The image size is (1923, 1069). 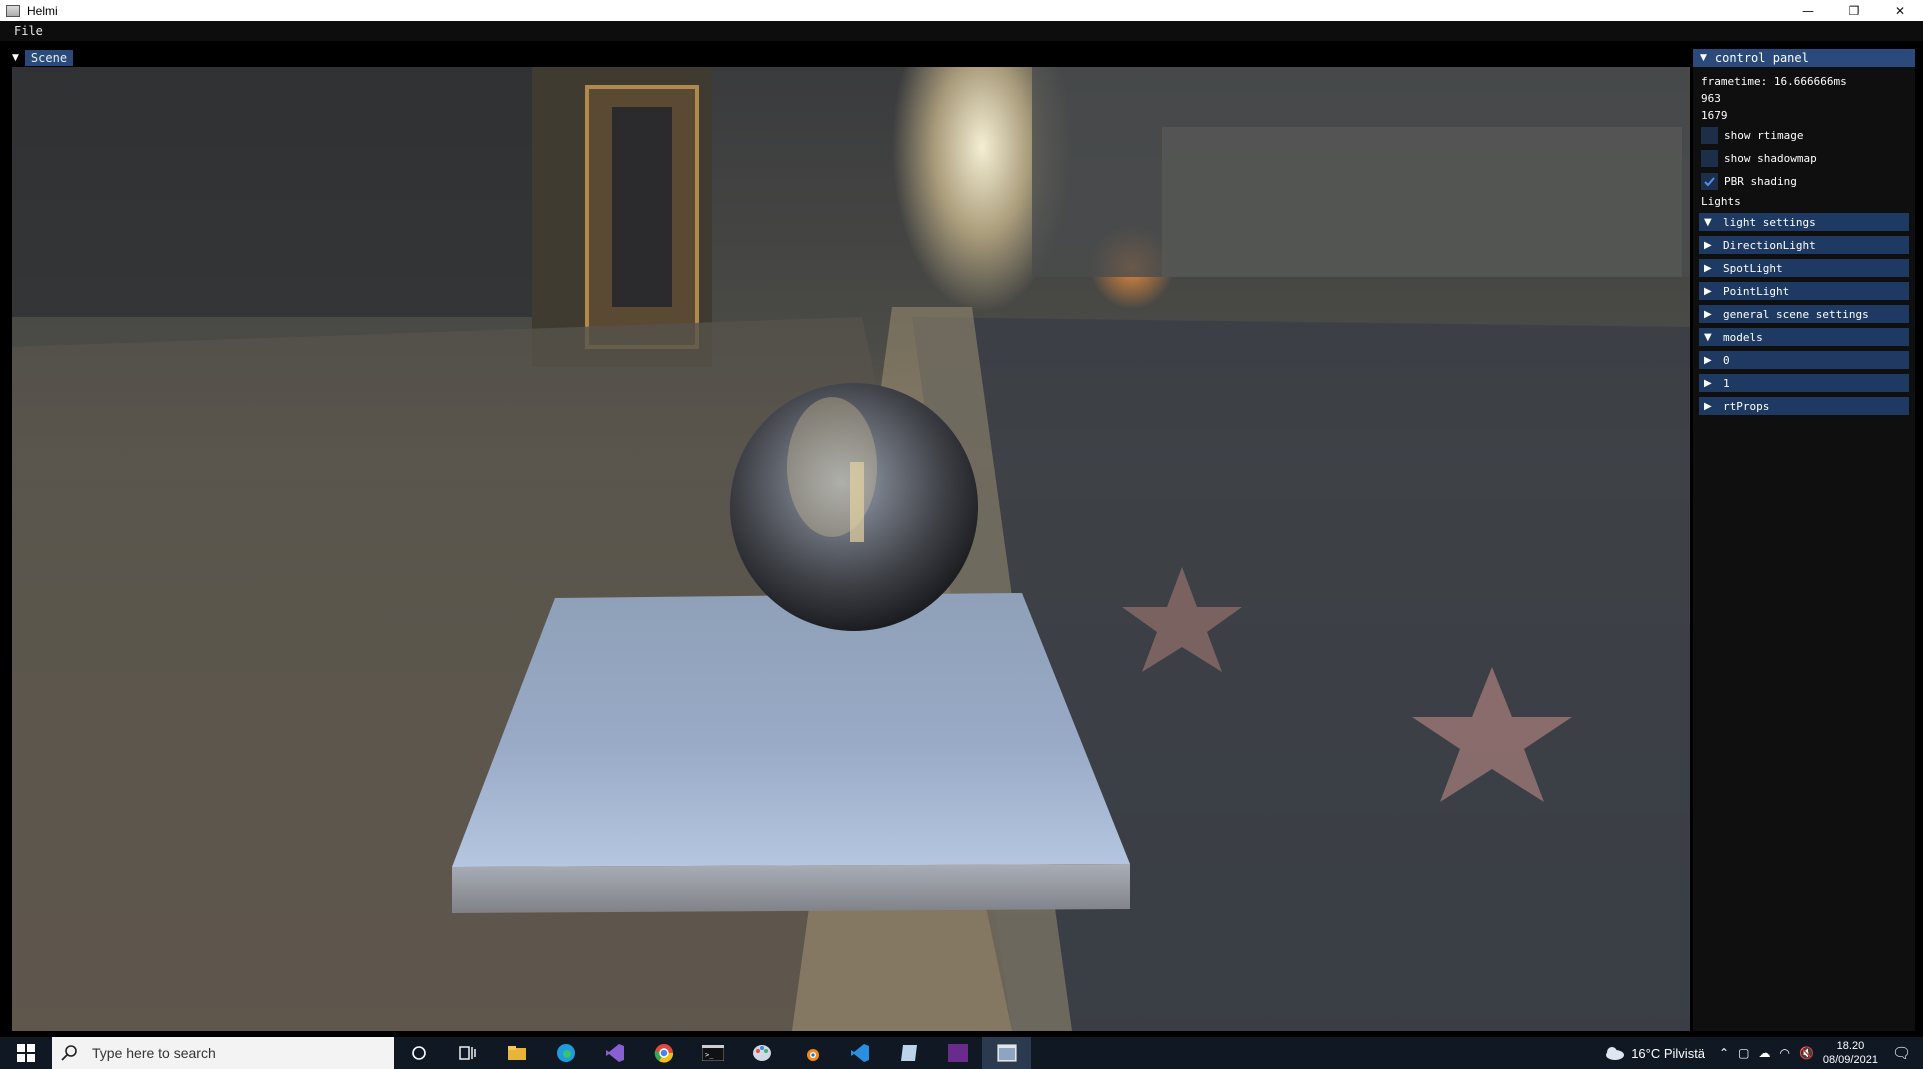 I want to click on tree-node-pointlight: ▶ PointLight, so click(x=1804, y=291).